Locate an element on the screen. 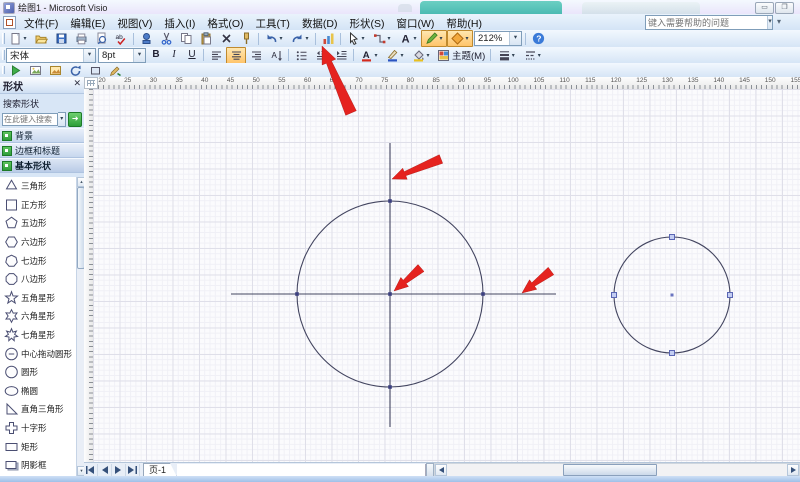  stencil-bar: 边框和标题 is located at coordinates (42, 150).